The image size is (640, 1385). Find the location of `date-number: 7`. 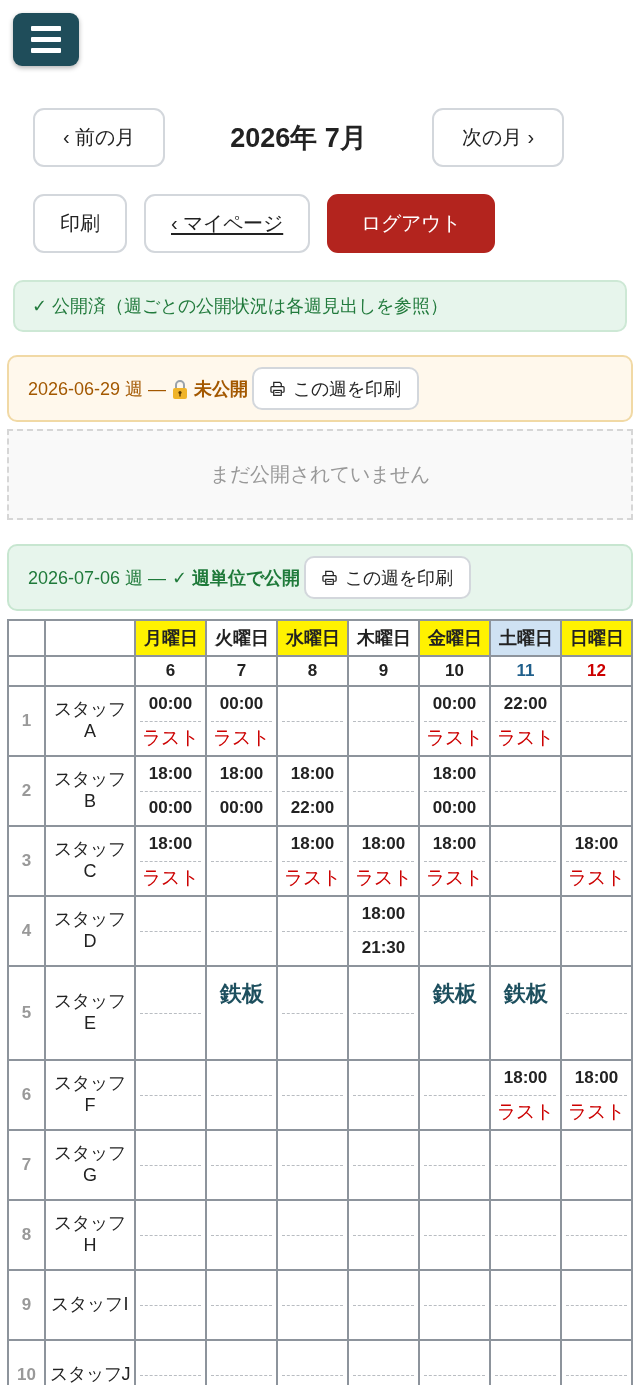

date-number: 7 is located at coordinates (241, 671).